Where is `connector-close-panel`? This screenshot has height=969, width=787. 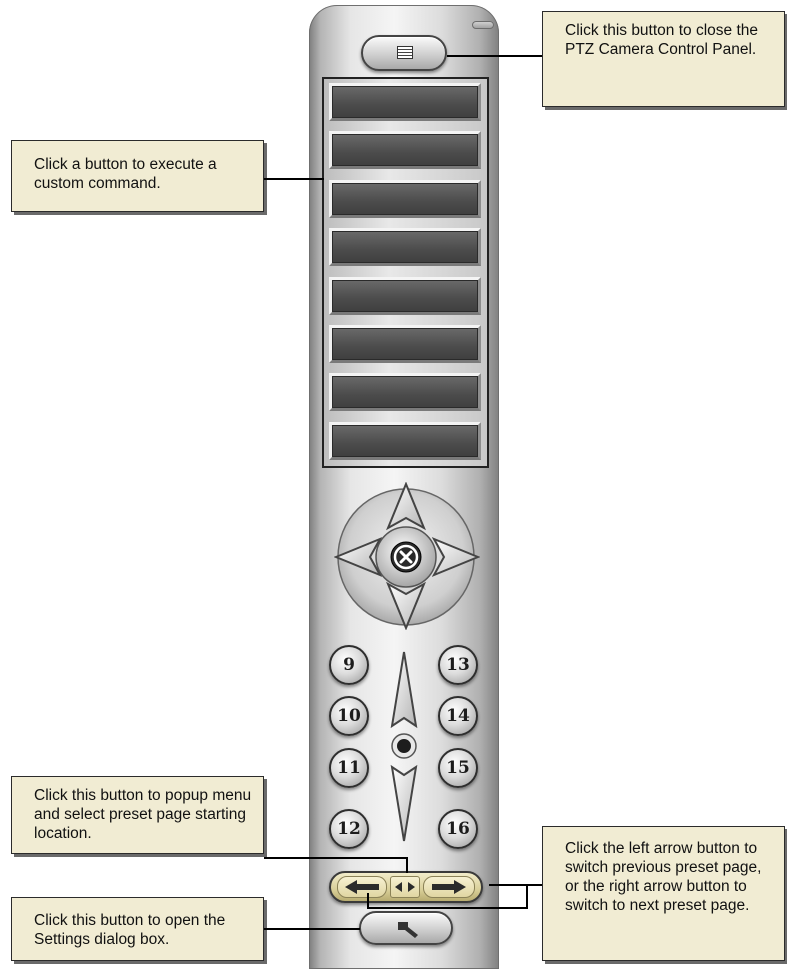 connector-close-panel is located at coordinates (494, 56).